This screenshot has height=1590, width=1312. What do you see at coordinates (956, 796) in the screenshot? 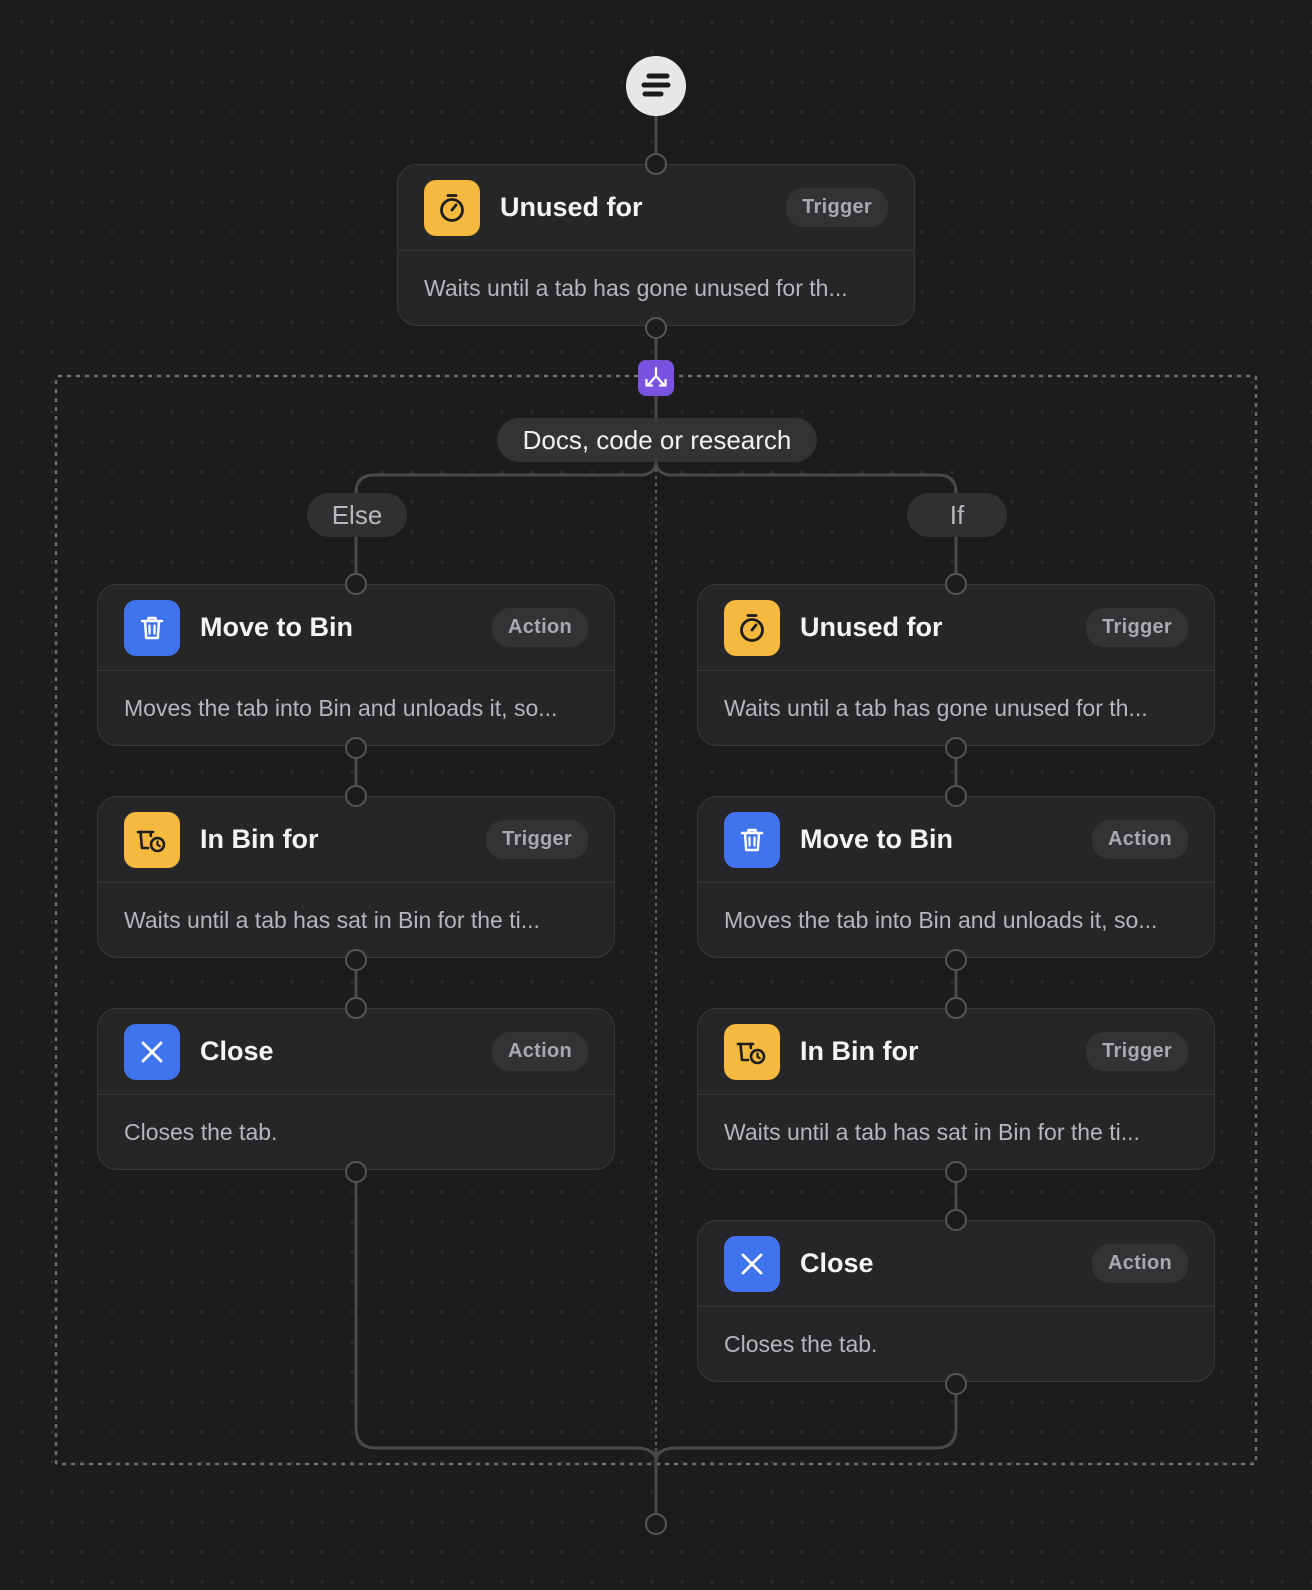
I see `if-2-input-port` at bounding box center [956, 796].